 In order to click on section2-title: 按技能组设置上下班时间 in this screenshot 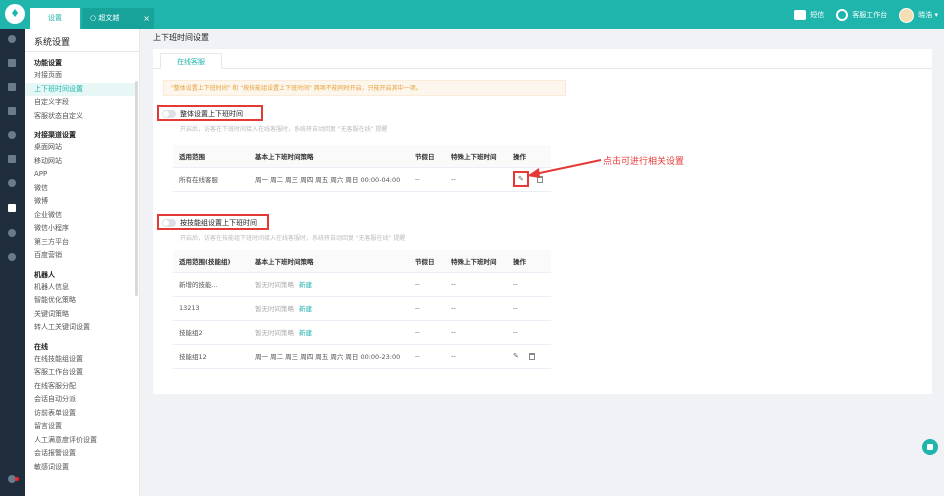, I will do `click(218, 223)`.